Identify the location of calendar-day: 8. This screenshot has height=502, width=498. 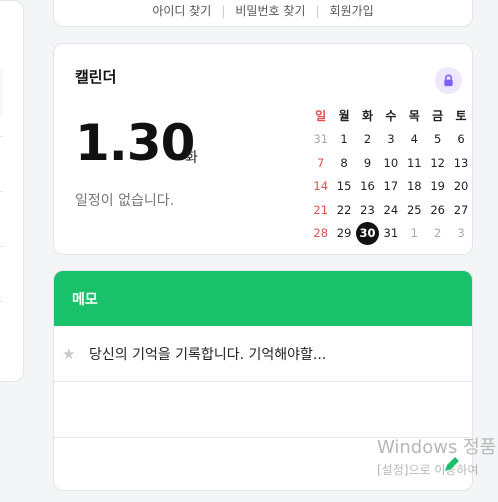
(343, 163).